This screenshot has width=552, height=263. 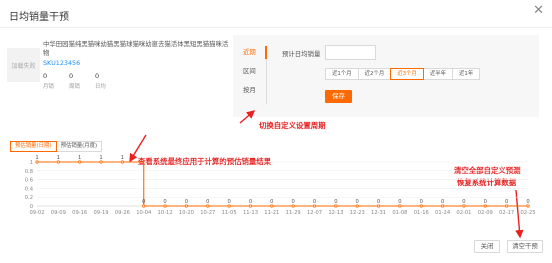 I want to click on y-tick-label: 0.2, so click(x=29, y=198).